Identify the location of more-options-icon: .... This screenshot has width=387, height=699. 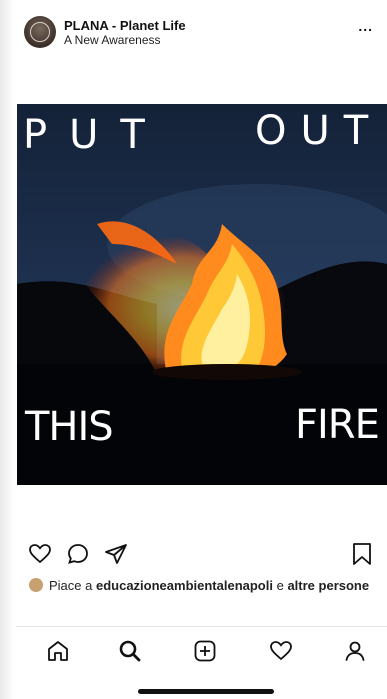
(365, 26).